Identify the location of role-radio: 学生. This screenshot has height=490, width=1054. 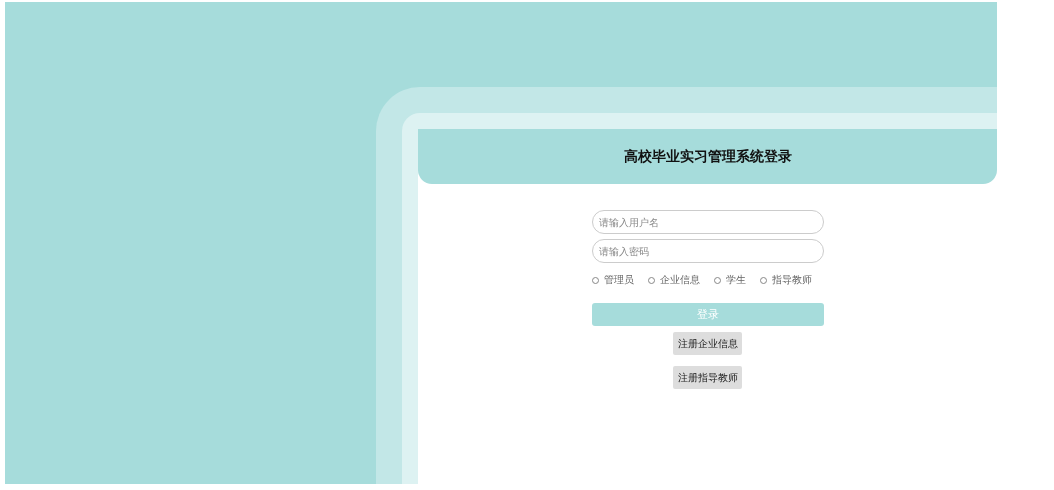
(729, 280).